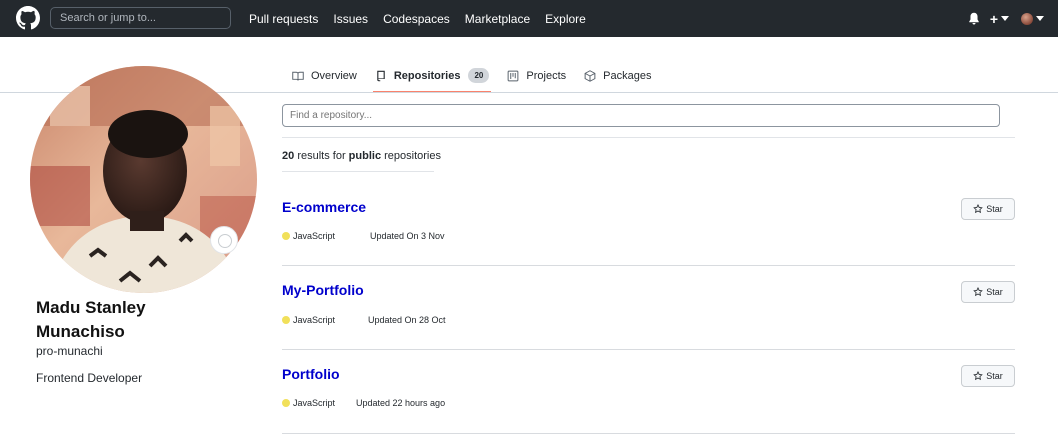  Describe the element at coordinates (350, 19) in the screenshot. I see `nav-issues: Issues` at that location.